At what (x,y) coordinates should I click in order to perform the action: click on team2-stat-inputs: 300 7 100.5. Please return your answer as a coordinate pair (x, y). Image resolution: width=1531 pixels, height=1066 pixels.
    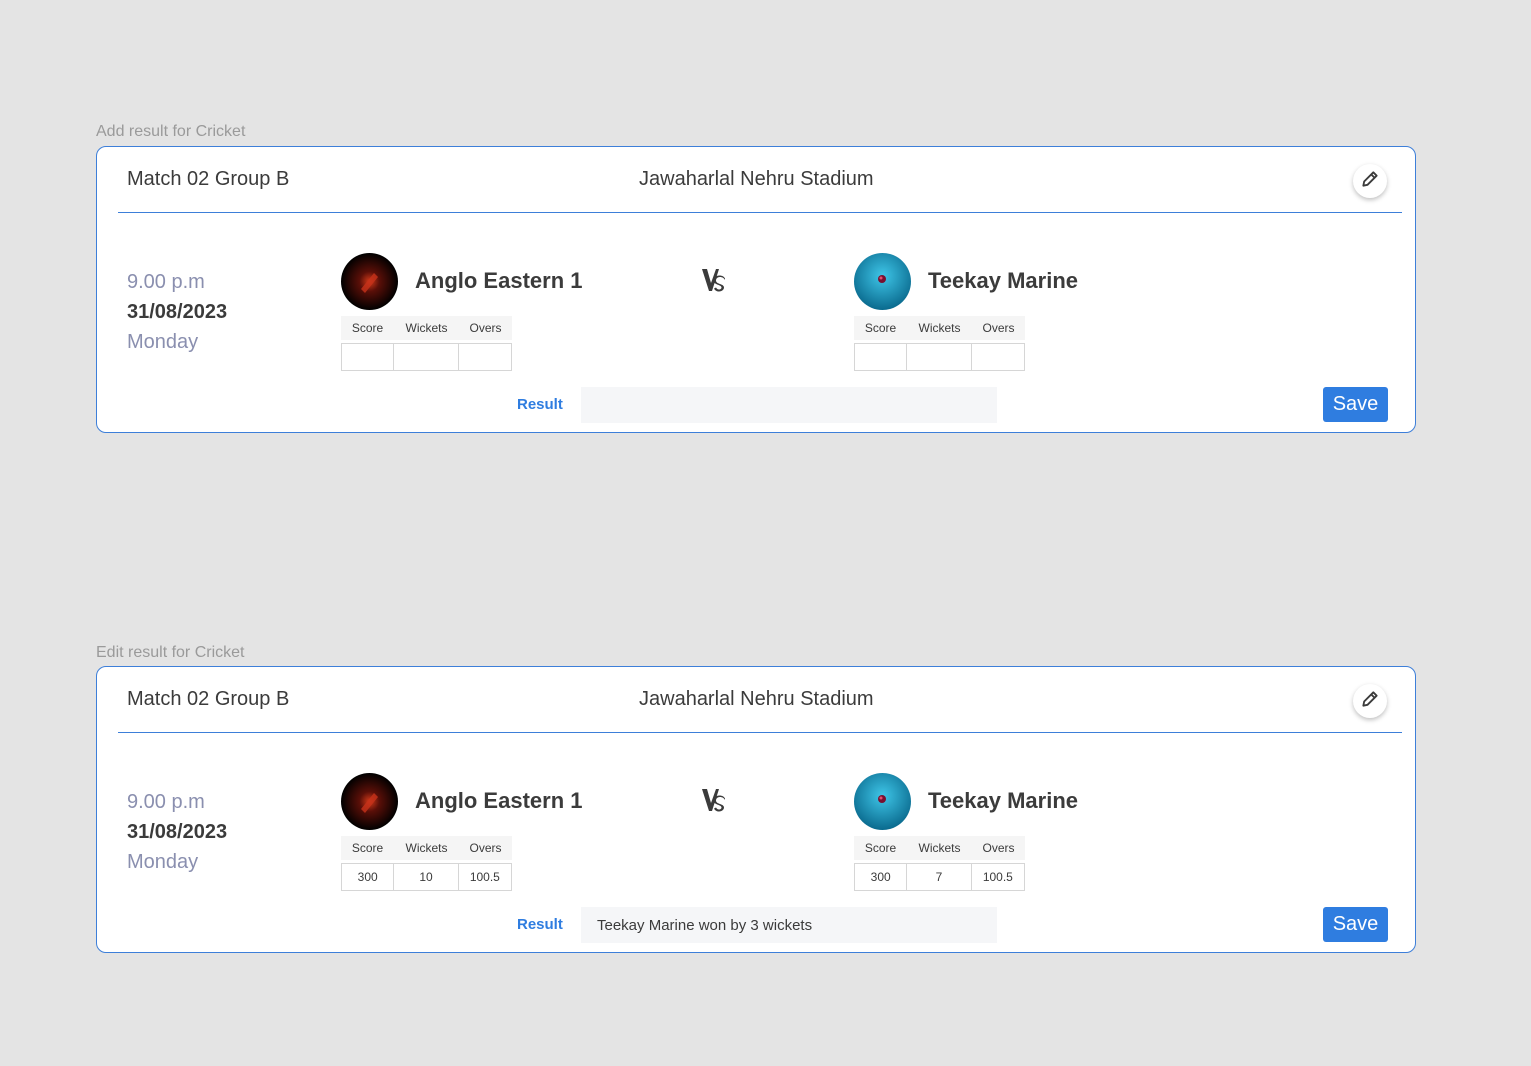
    Looking at the image, I should click on (939, 877).